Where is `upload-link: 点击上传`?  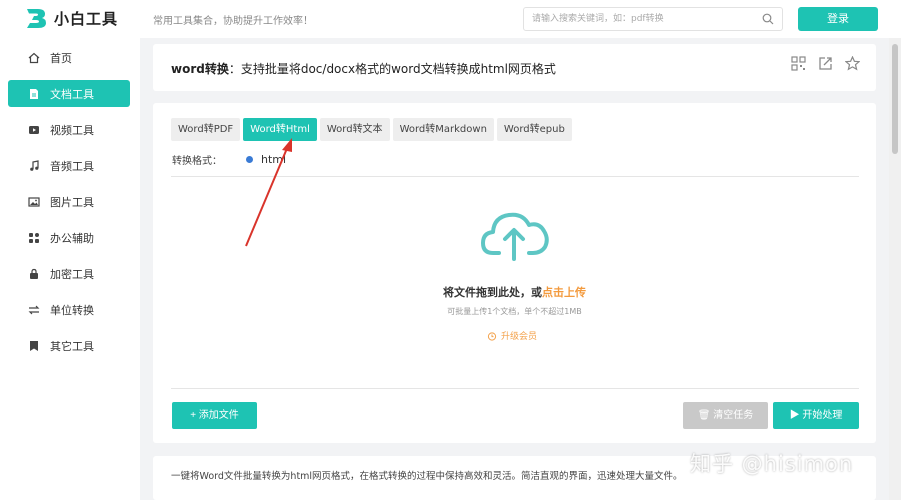 upload-link: 点击上传 is located at coordinates (564, 292).